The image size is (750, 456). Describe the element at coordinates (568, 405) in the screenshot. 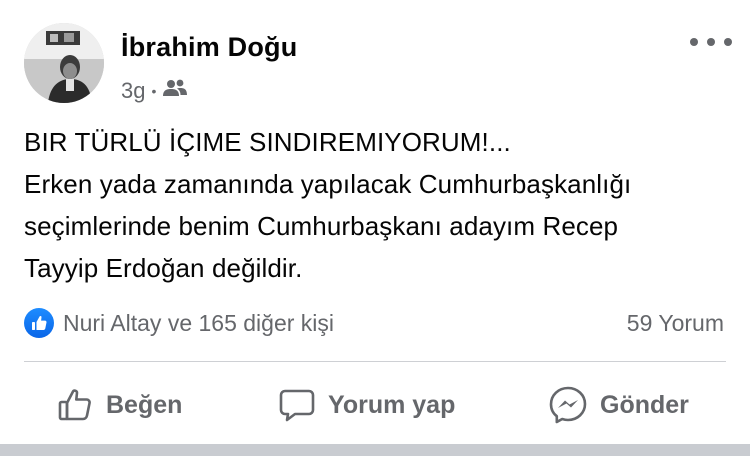

I see `messenger-icon` at that location.